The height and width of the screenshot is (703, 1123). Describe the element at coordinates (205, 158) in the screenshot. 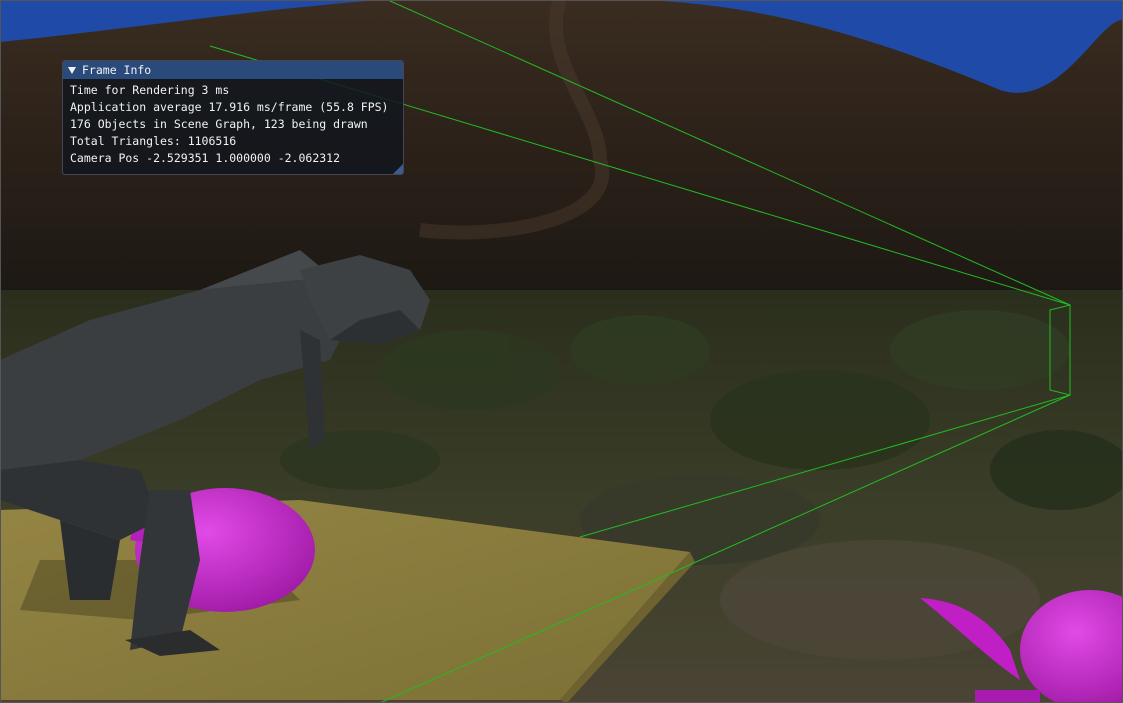

I see `camera-pos-text: Camera Pos -2.529351 1.000000 -2.062312` at that location.